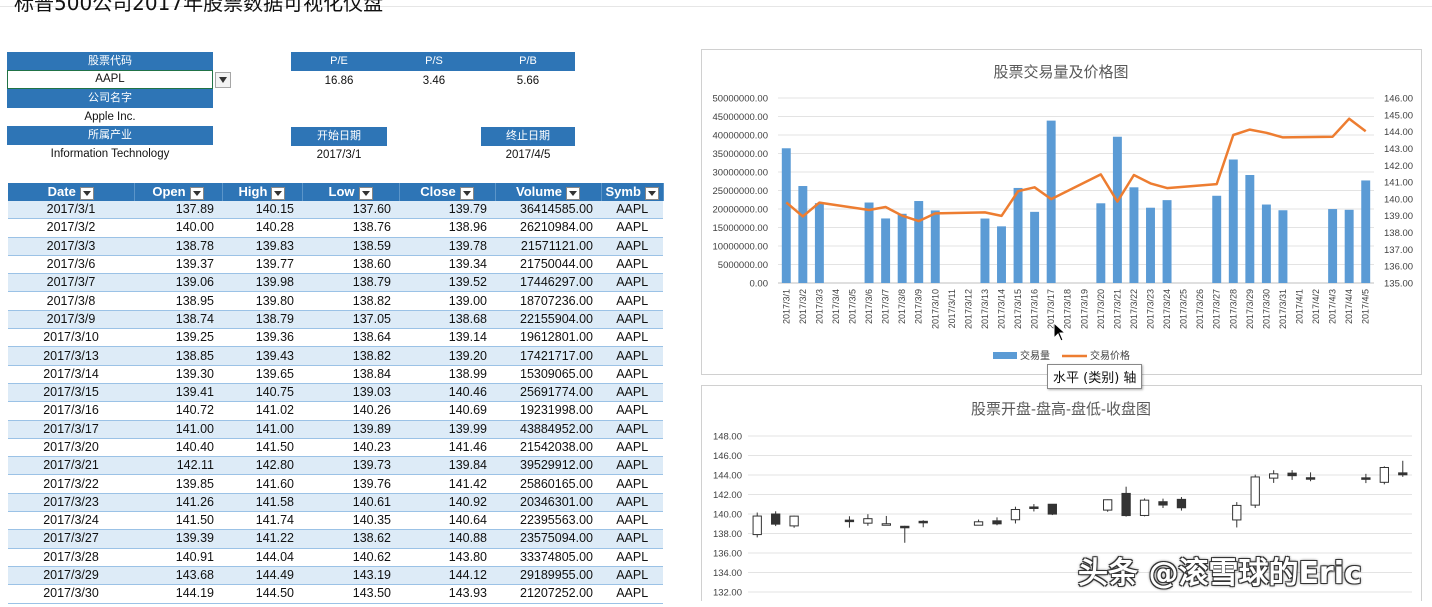 This screenshot has width=1432, height=607. Describe the element at coordinates (447, 338) in the screenshot. I see `table-cell: 139.14` at that location.